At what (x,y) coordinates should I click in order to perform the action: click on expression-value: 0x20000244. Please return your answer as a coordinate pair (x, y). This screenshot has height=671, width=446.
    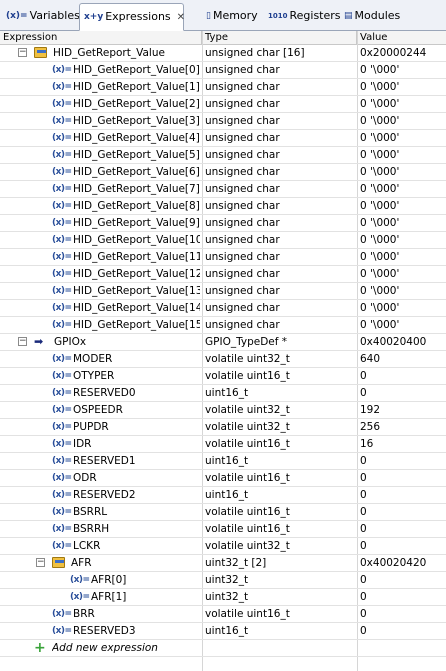
    Looking at the image, I should click on (402, 53).